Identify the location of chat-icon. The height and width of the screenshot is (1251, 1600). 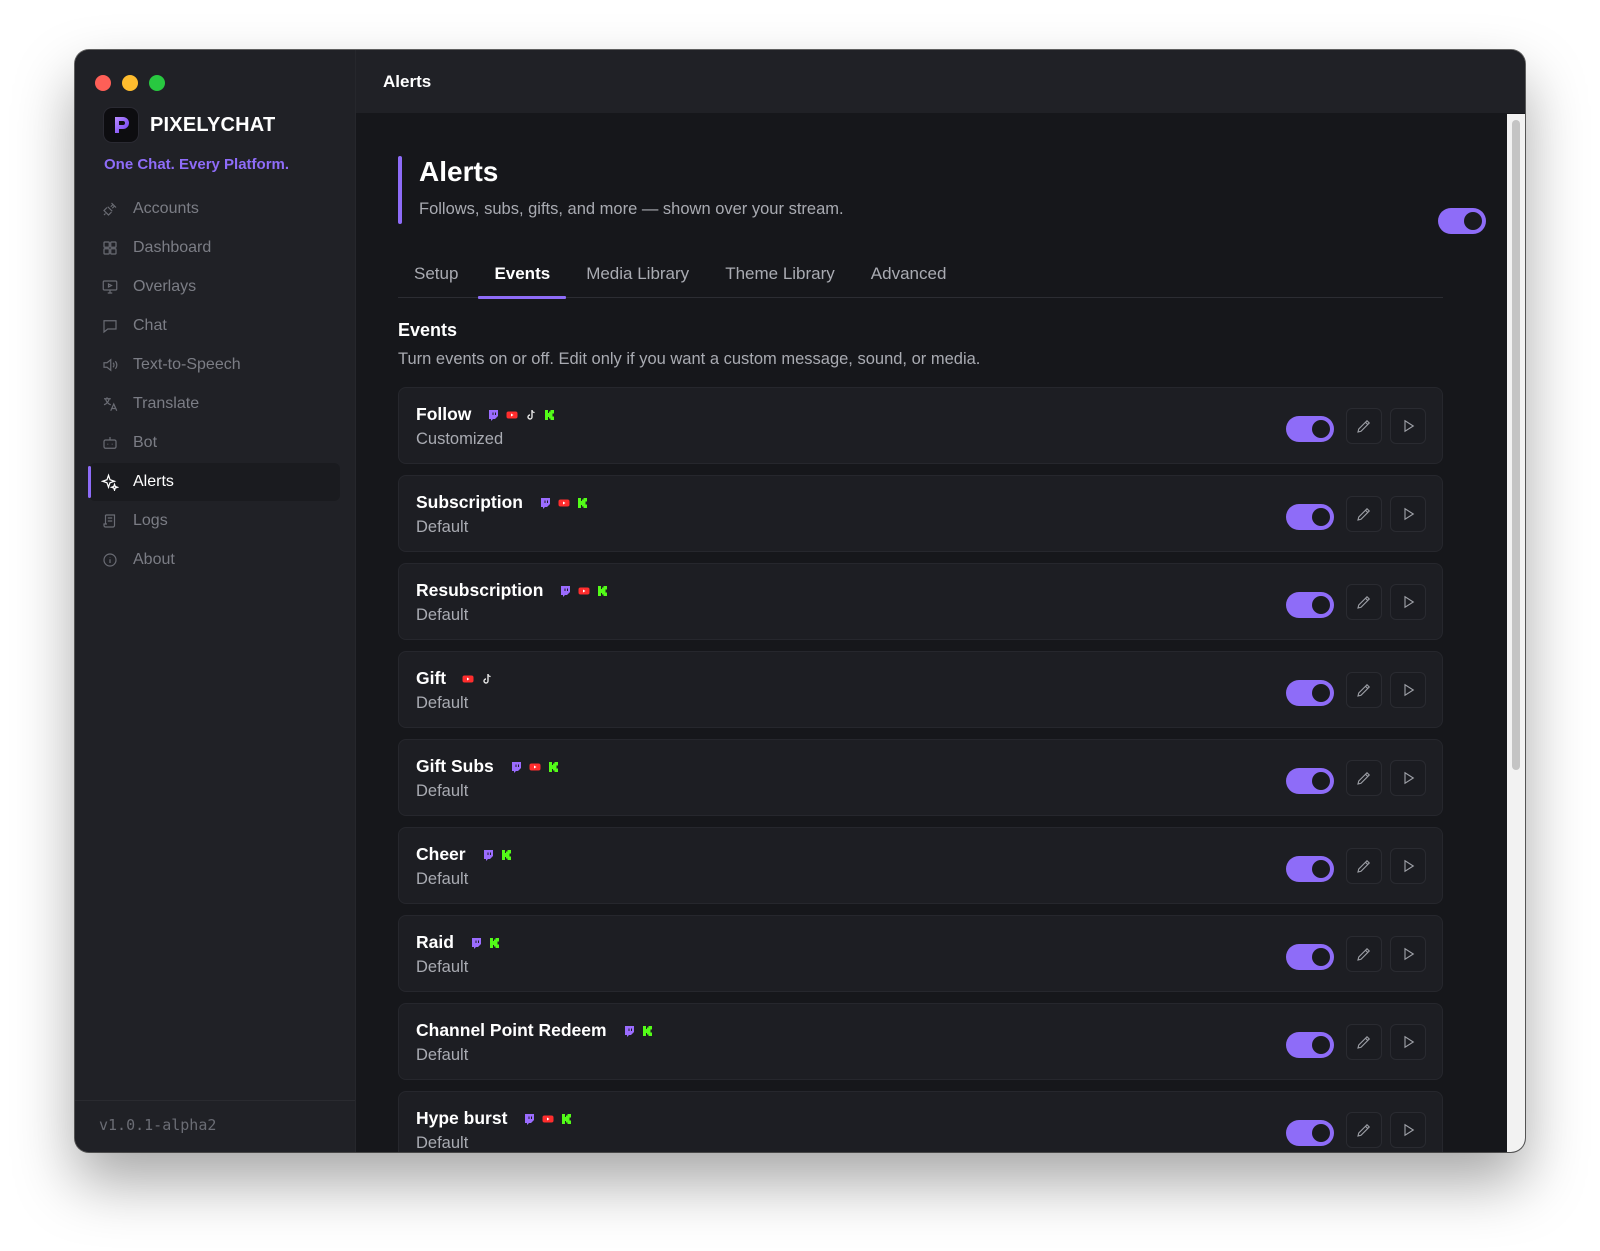
(110, 327).